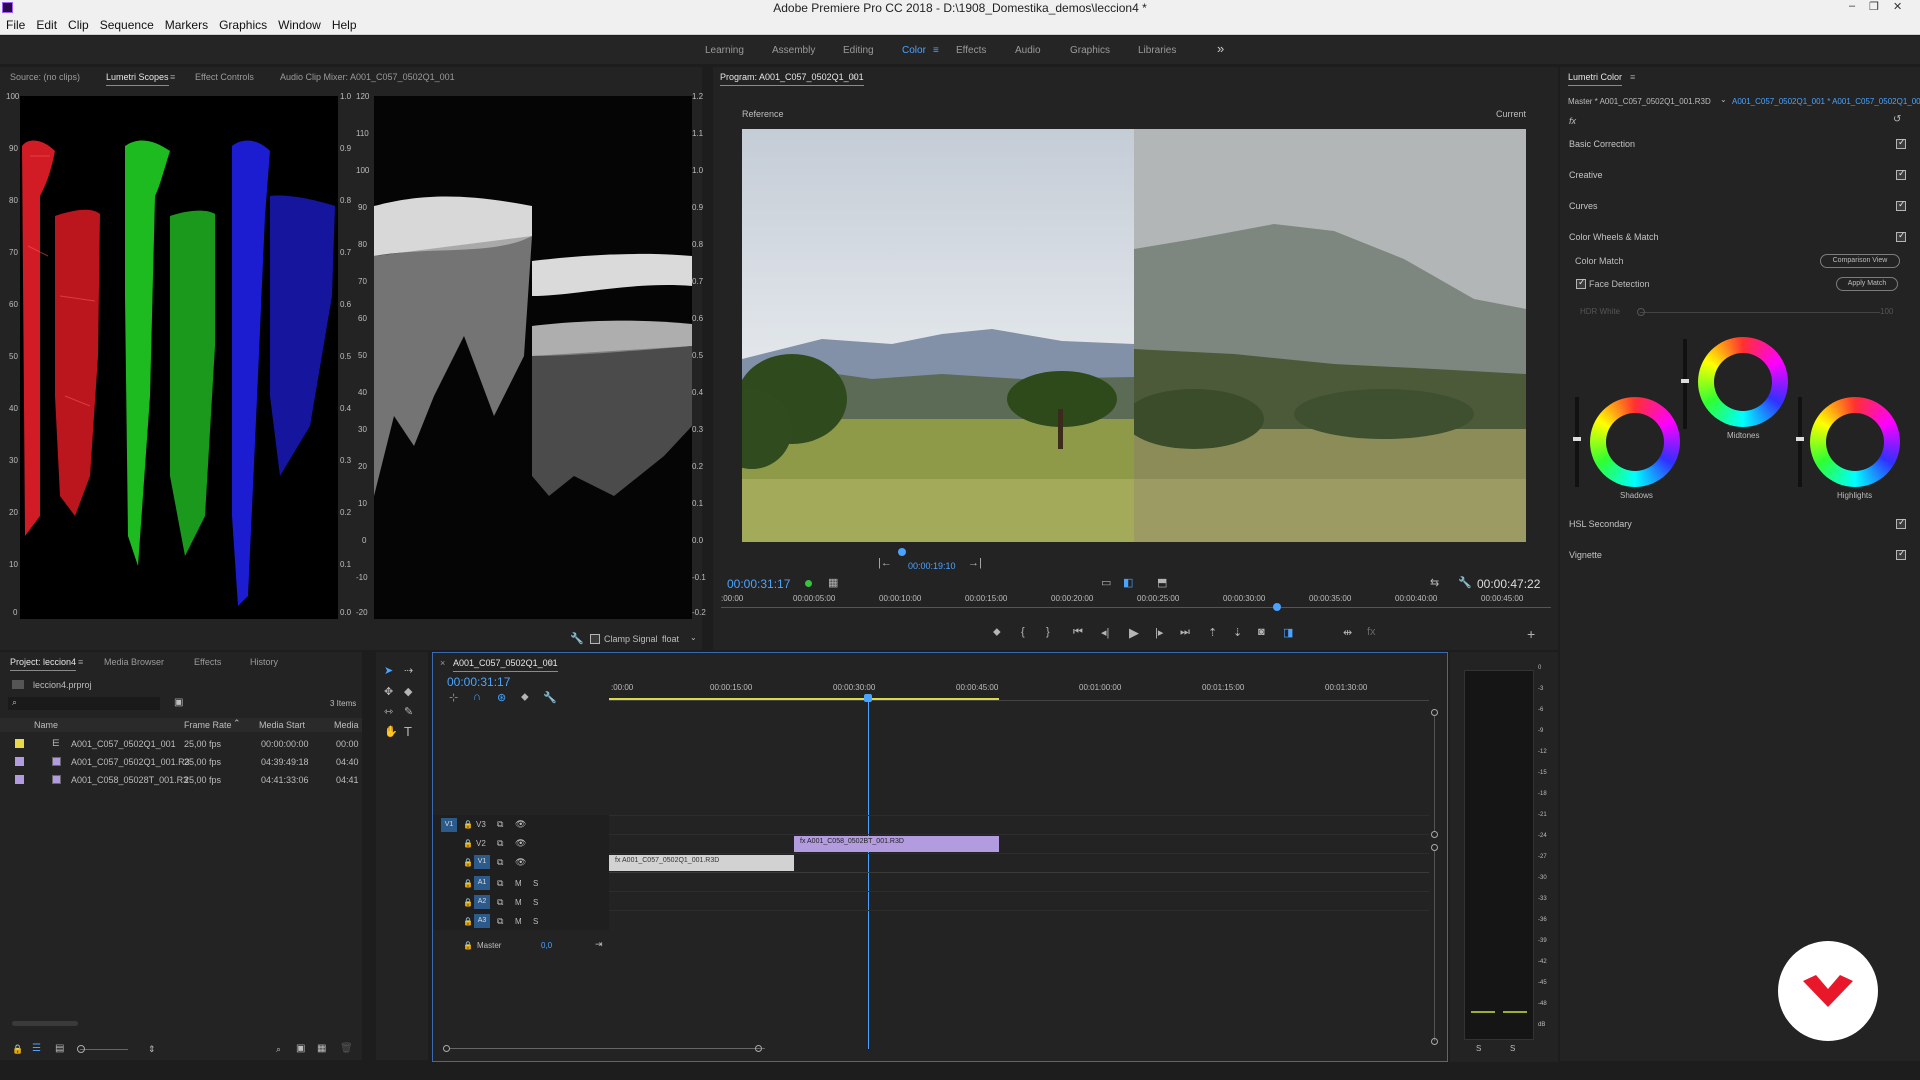 The width and height of the screenshot is (1920, 1080). What do you see at coordinates (599, 944) in the screenshot?
I see `master-skip-icon: ⇥` at bounding box center [599, 944].